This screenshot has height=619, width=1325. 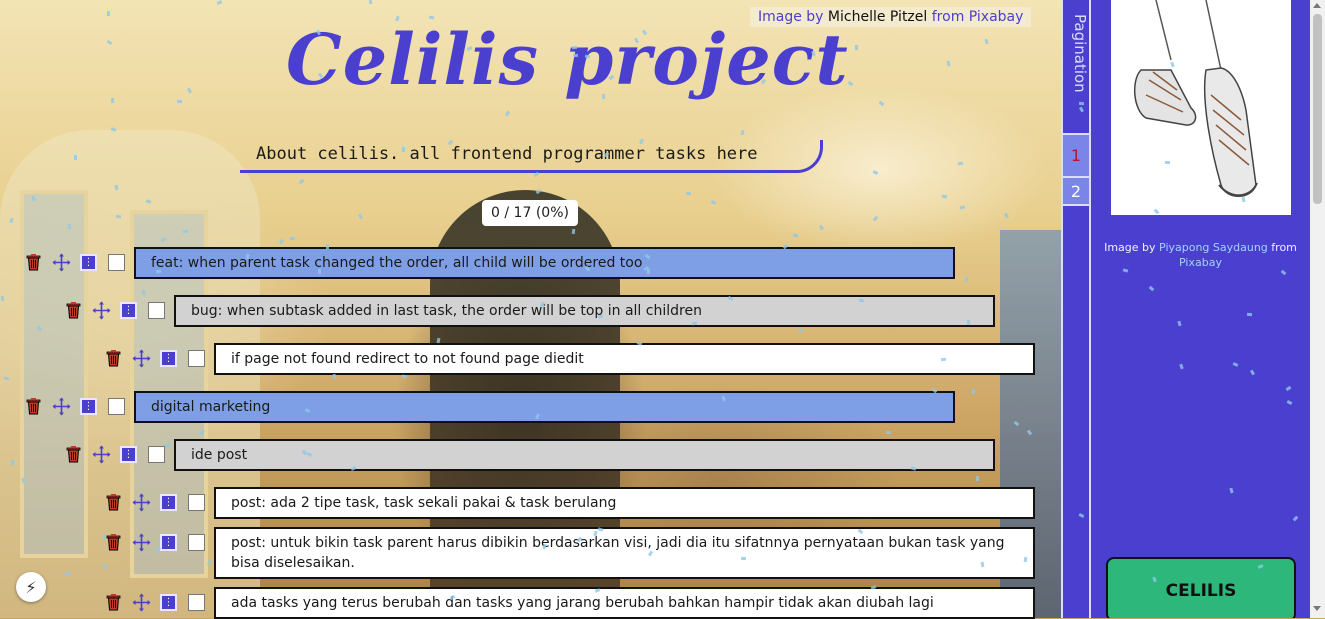 I want to click on sidebar-credit-site-link: Pixabay, so click(x=1200, y=262).